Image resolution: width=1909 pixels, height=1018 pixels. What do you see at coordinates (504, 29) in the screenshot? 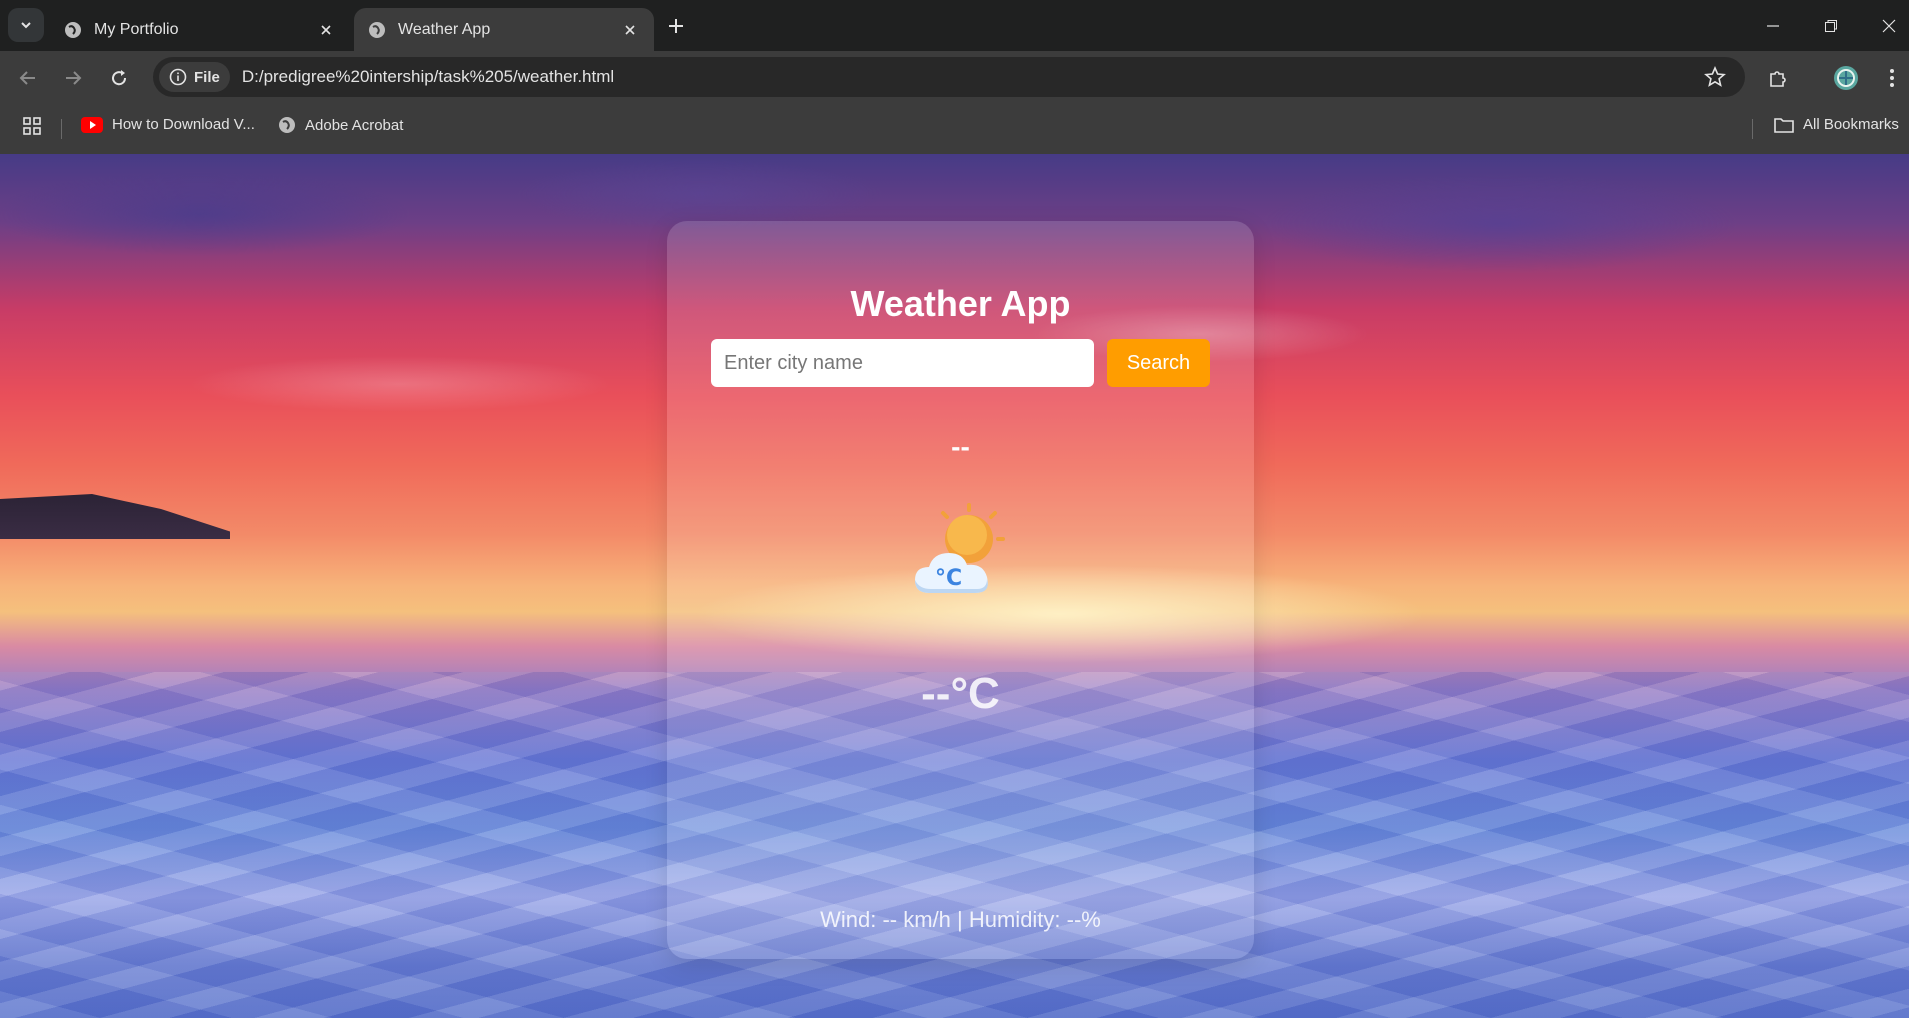
I see `tab-weather-app: Weather App` at bounding box center [504, 29].